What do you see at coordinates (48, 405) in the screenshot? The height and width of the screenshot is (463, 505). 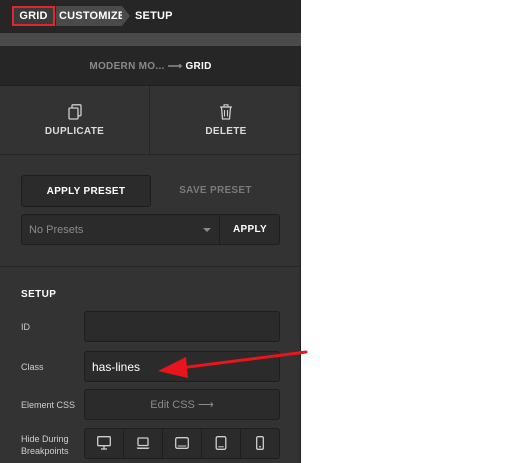 I see `element-css-label: Element CSS` at bounding box center [48, 405].